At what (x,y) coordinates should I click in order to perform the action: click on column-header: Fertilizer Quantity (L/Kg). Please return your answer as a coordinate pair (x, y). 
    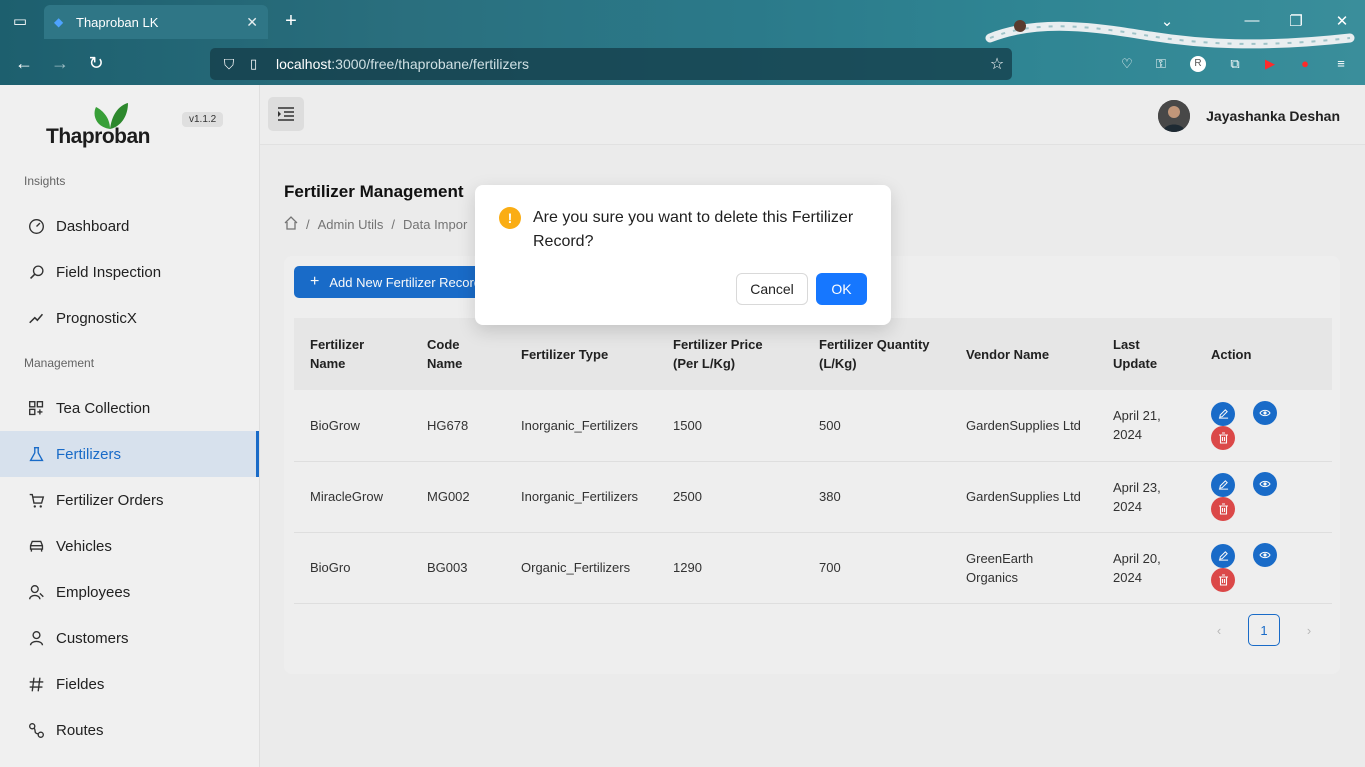
    Looking at the image, I should click on (876, 354).